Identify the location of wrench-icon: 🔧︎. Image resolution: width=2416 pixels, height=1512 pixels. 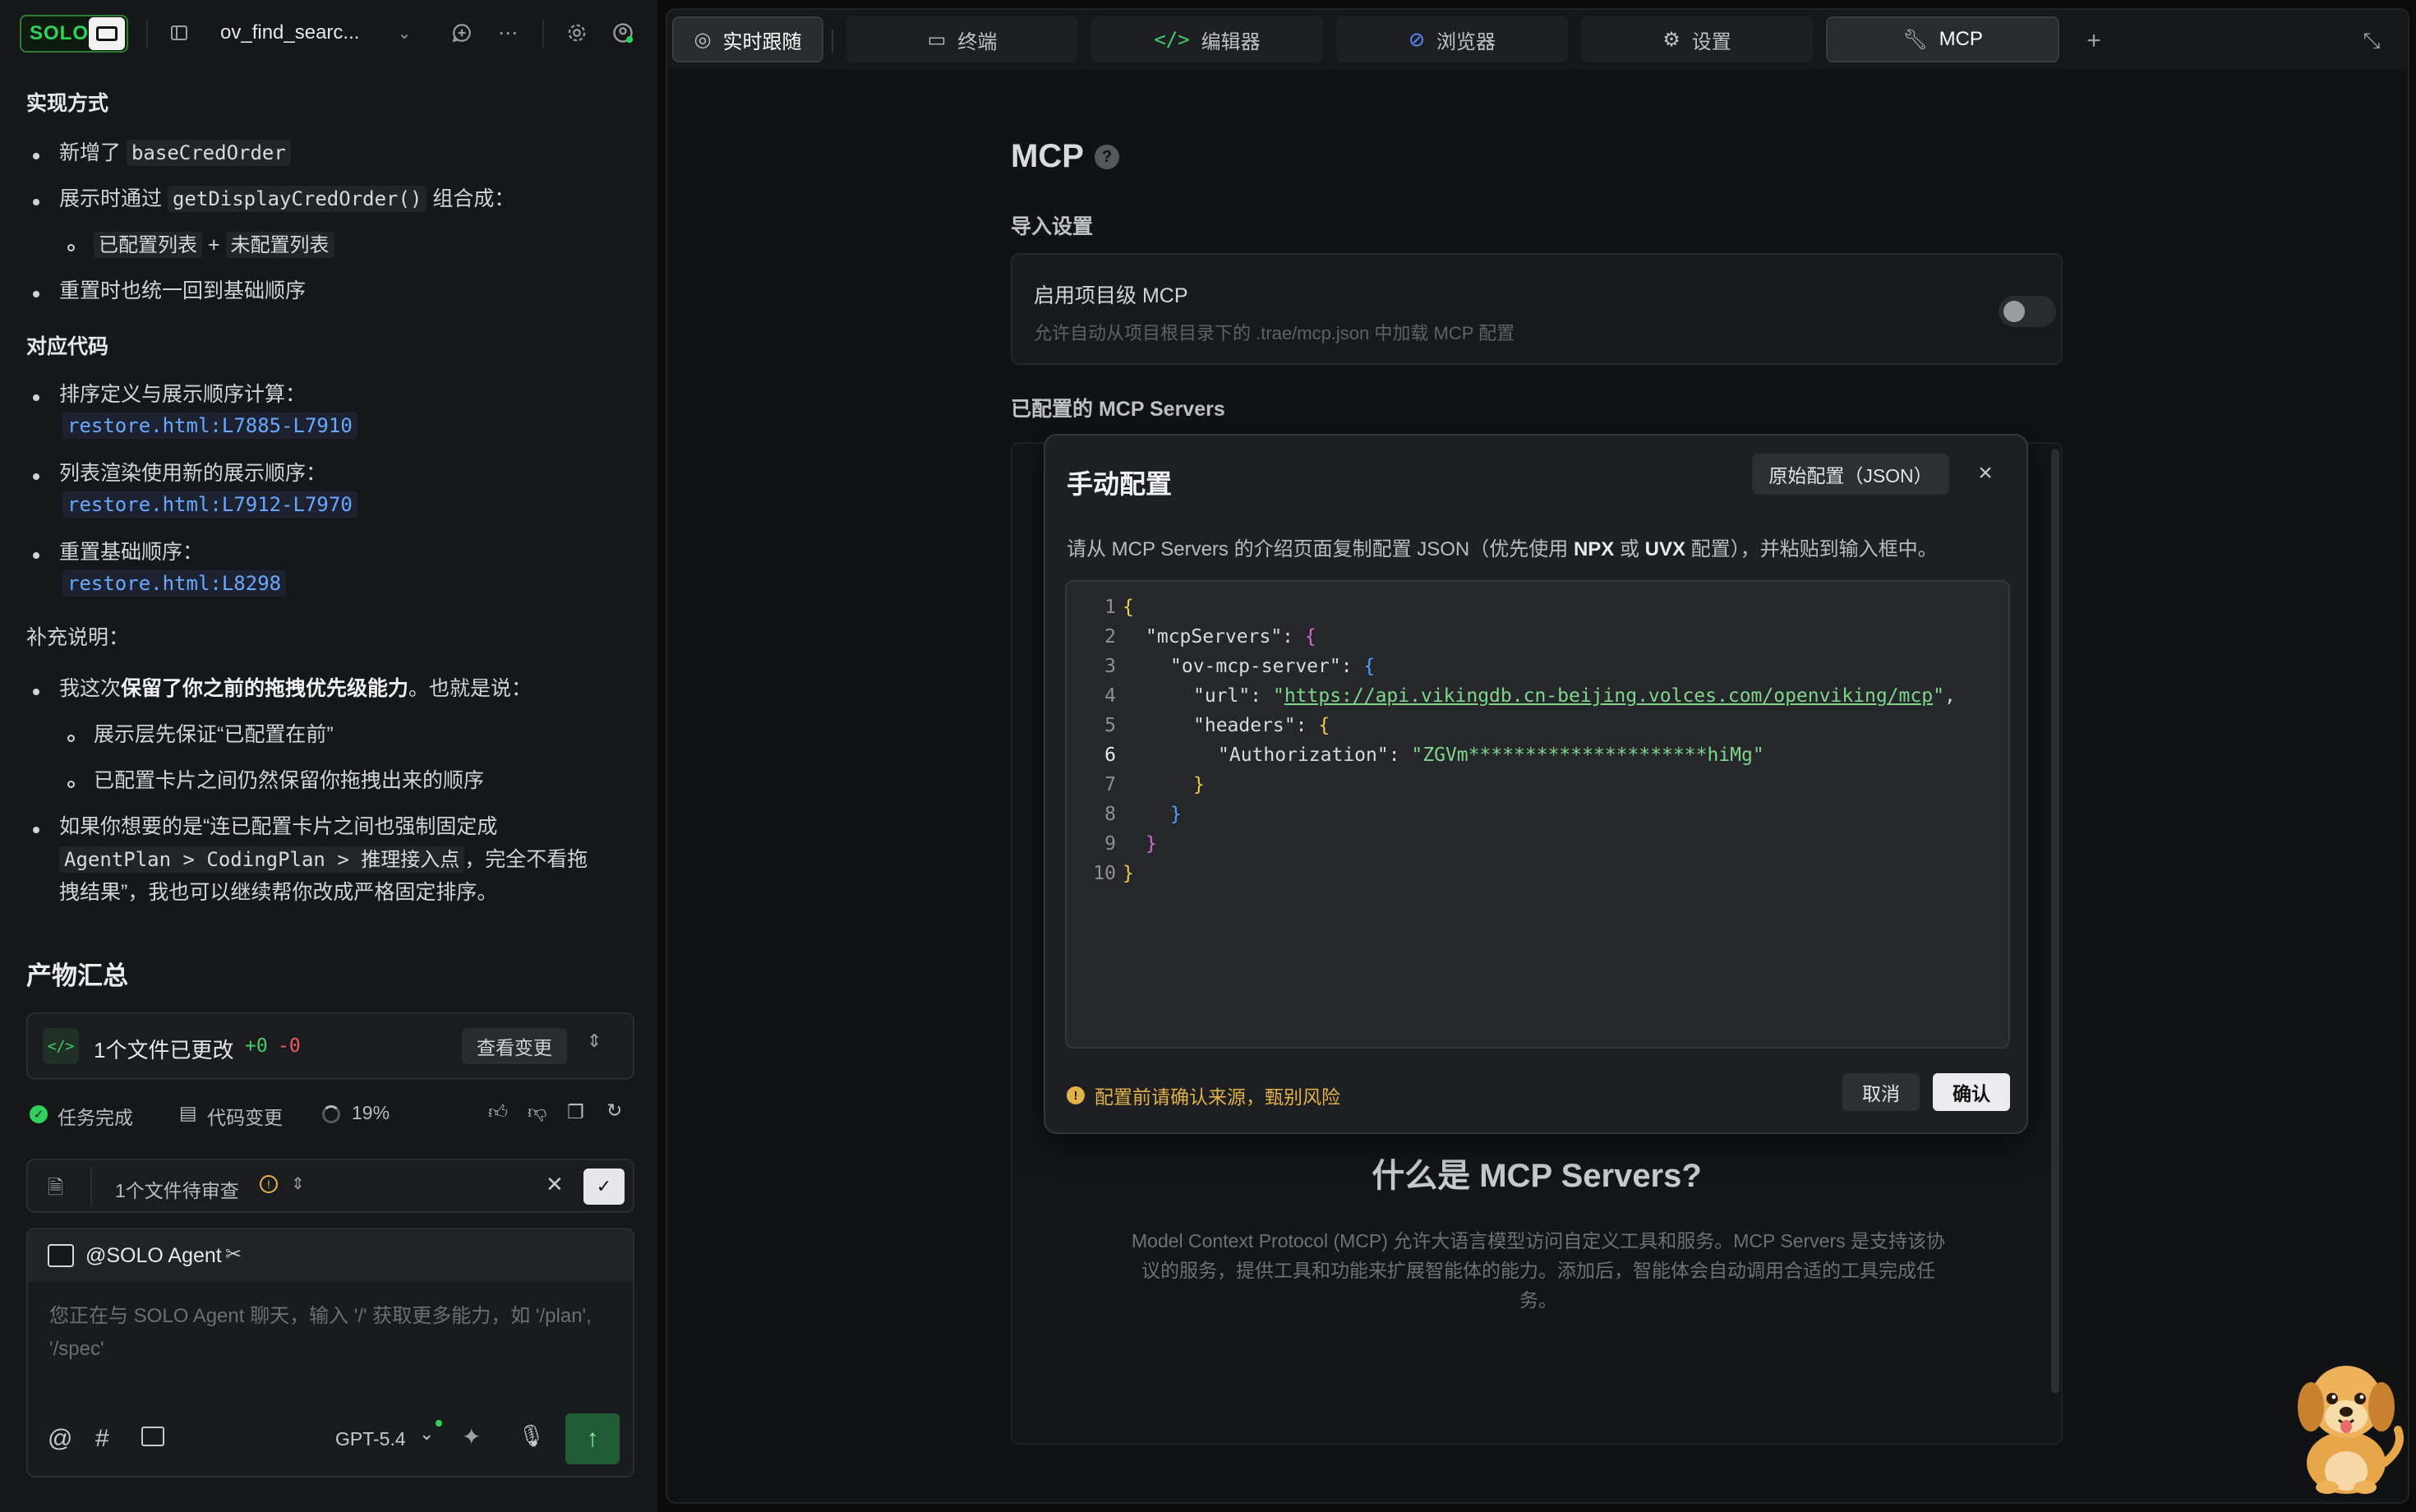
(1915, 39).